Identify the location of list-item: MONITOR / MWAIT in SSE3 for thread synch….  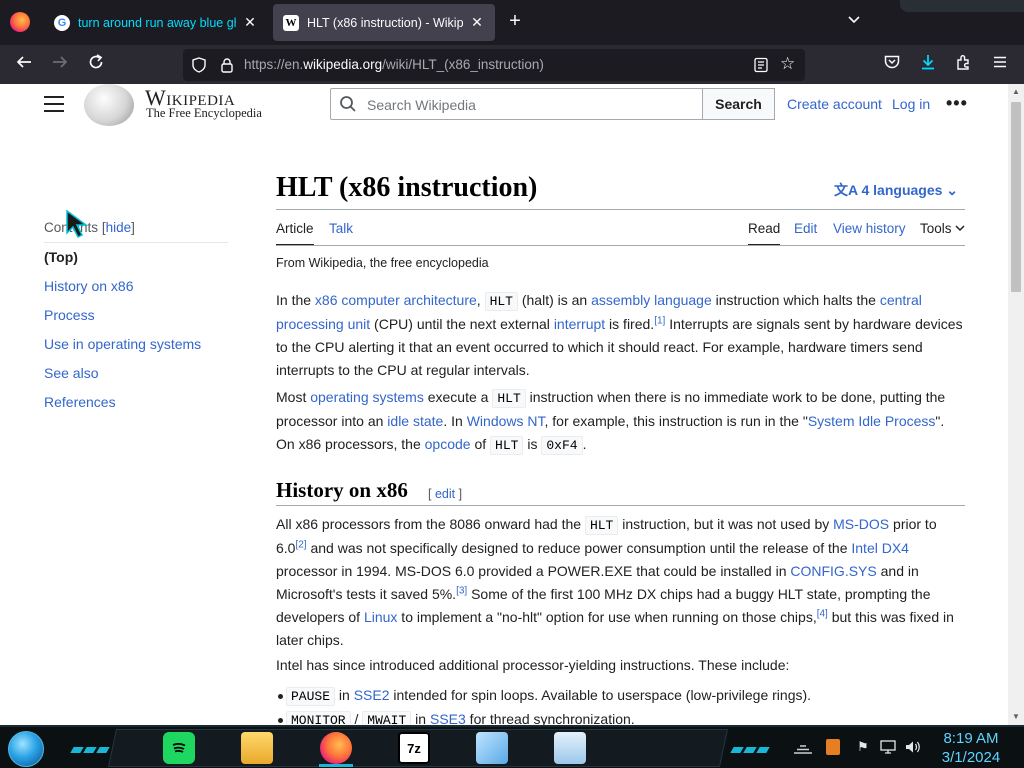
(456, 716).